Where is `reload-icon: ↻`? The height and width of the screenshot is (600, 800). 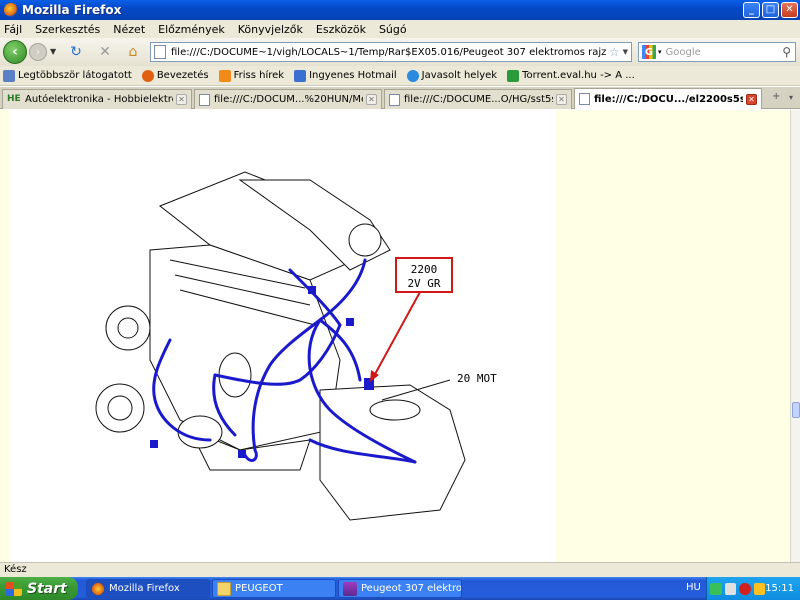 reload-icon: ↻ is located at coordinates (76, 52).